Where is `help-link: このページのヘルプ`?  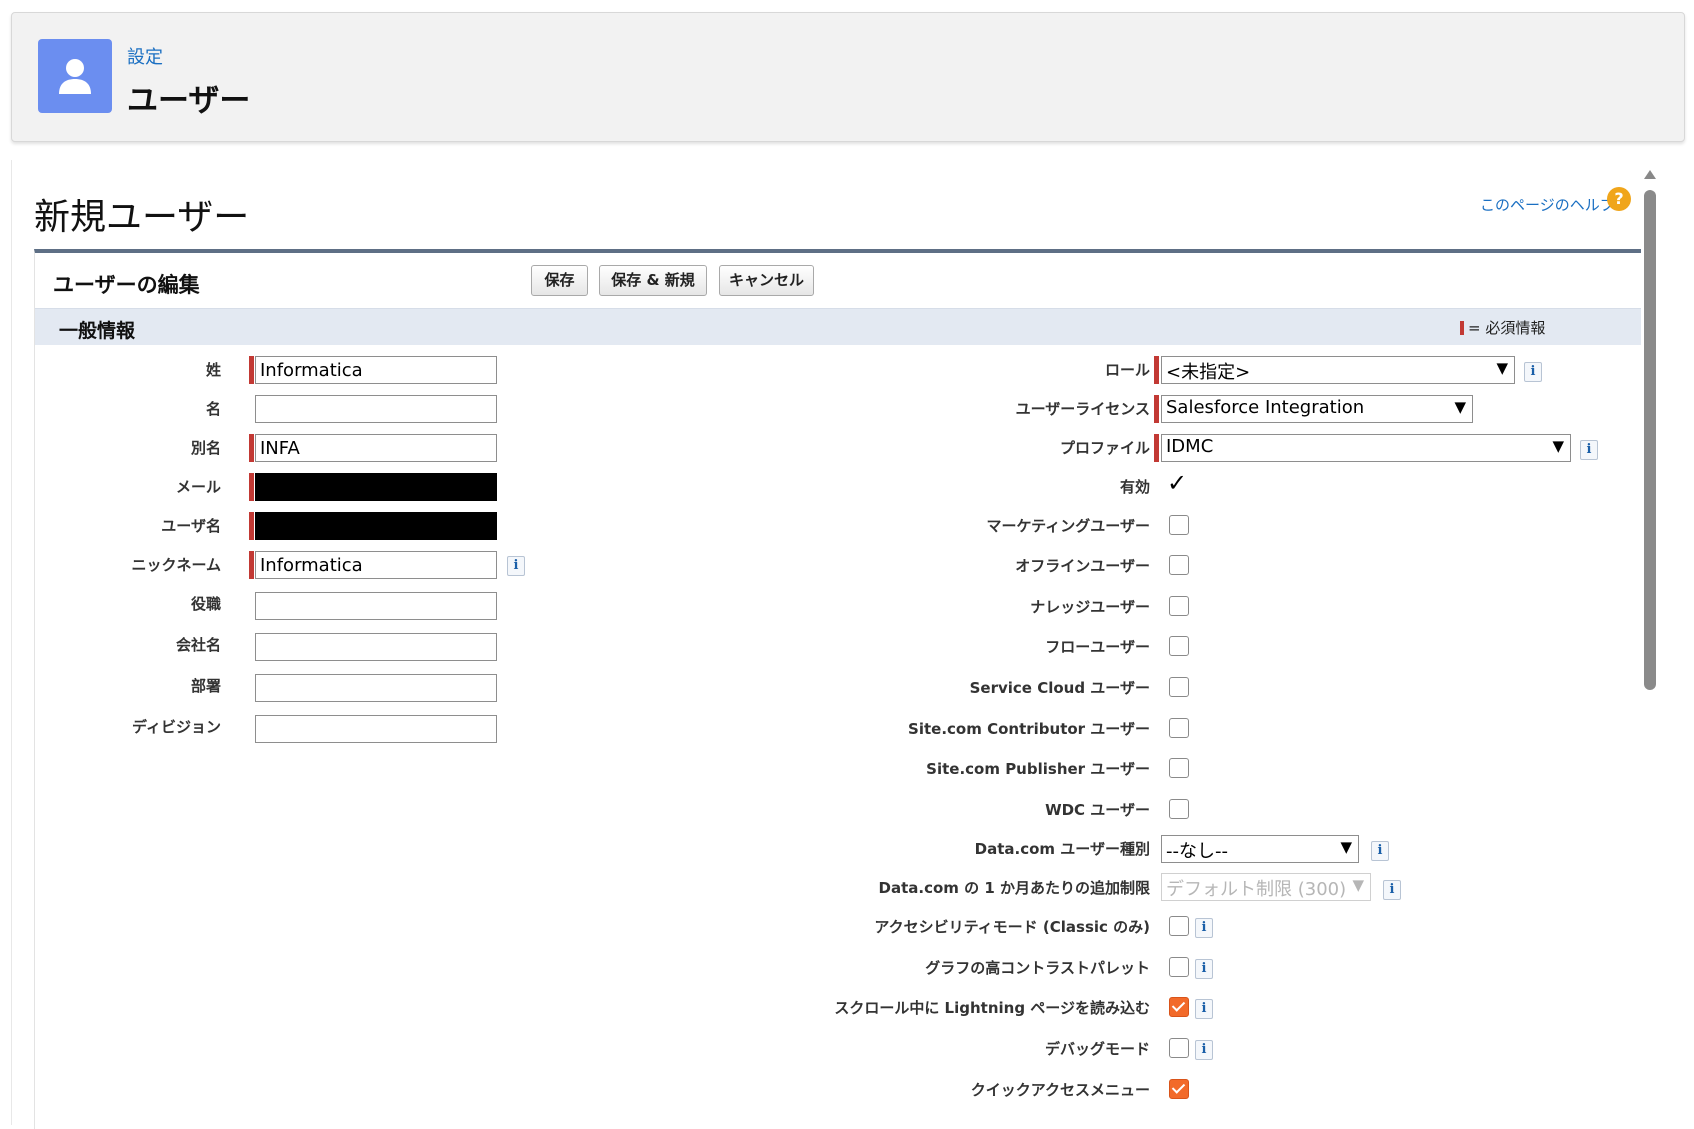
help-link: このページのヘルプ is located at coordinates (1547, 204).